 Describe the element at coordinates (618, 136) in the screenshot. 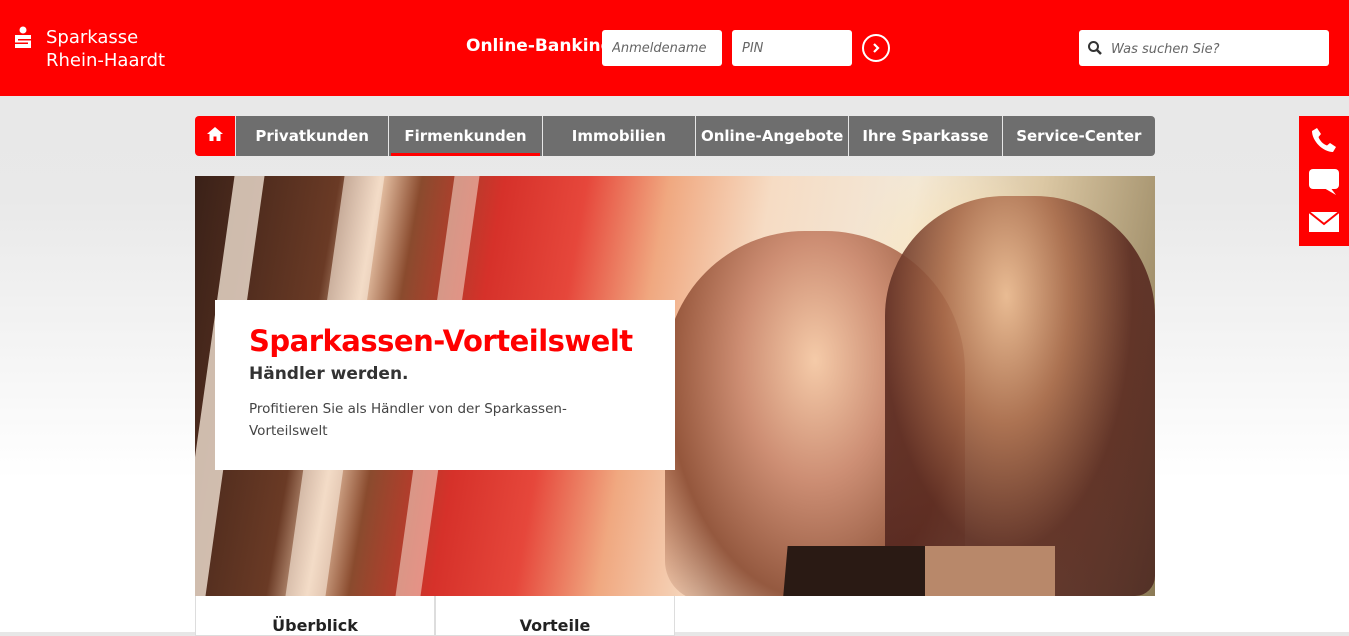

I see `nav-item-immobilien: Immobilien` at that location.